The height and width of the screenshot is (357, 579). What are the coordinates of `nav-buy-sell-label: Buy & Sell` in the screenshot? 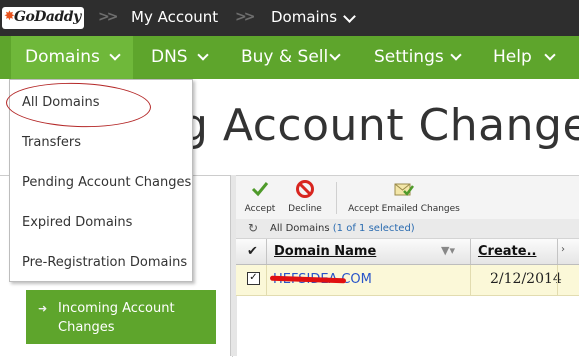 It's located at (285, 57).